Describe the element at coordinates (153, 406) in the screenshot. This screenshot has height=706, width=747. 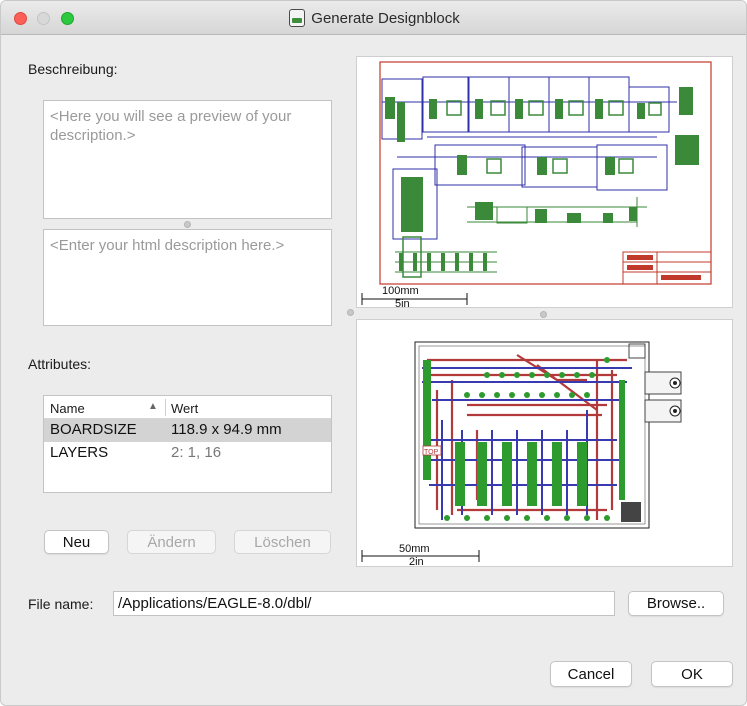
I see `sort-ascending-icon: ▲` at that location.